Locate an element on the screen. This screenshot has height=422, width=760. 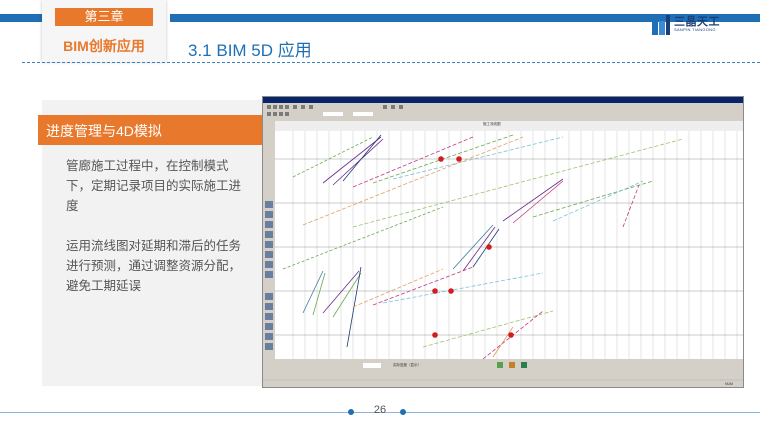
footer-dot-right is located at coordinates (403, 412).